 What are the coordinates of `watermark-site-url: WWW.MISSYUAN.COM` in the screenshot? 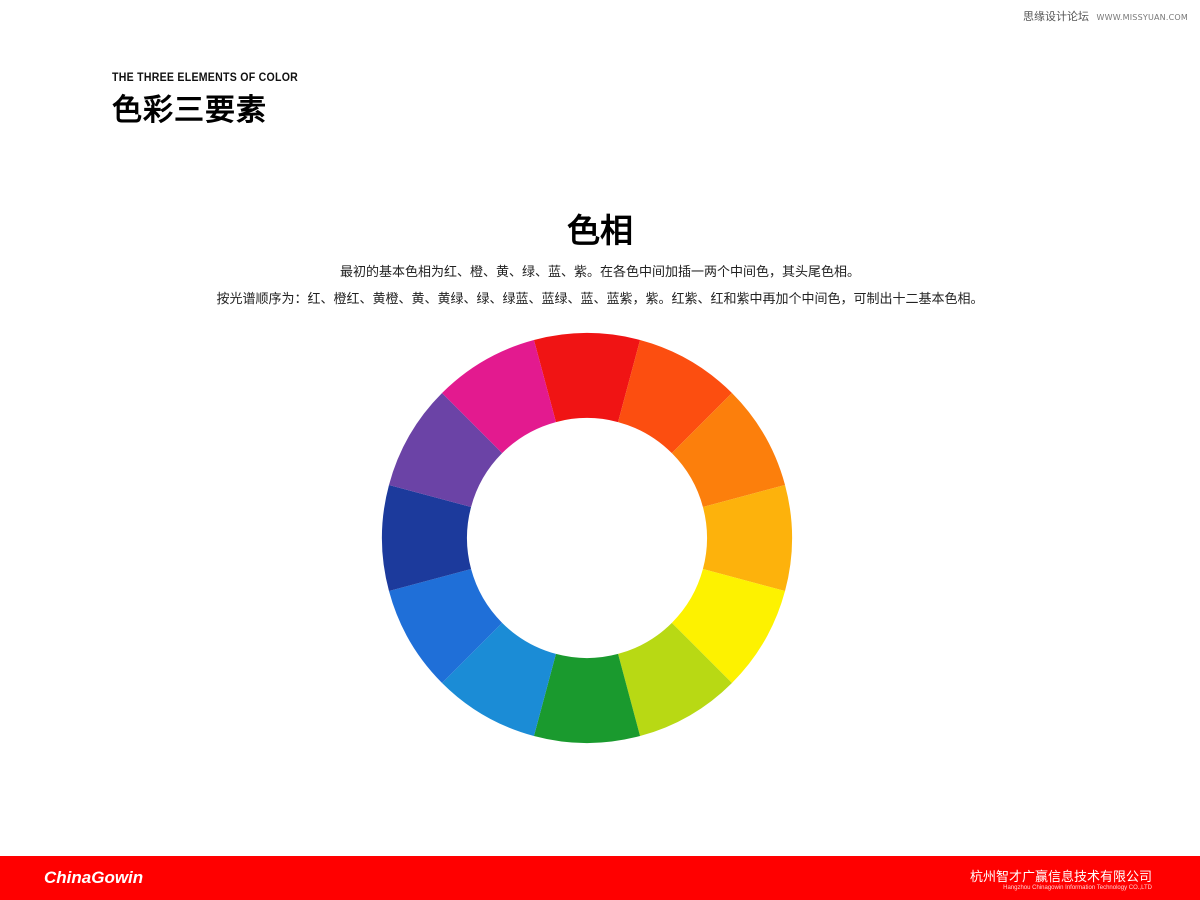 It's located at (1142, 17).